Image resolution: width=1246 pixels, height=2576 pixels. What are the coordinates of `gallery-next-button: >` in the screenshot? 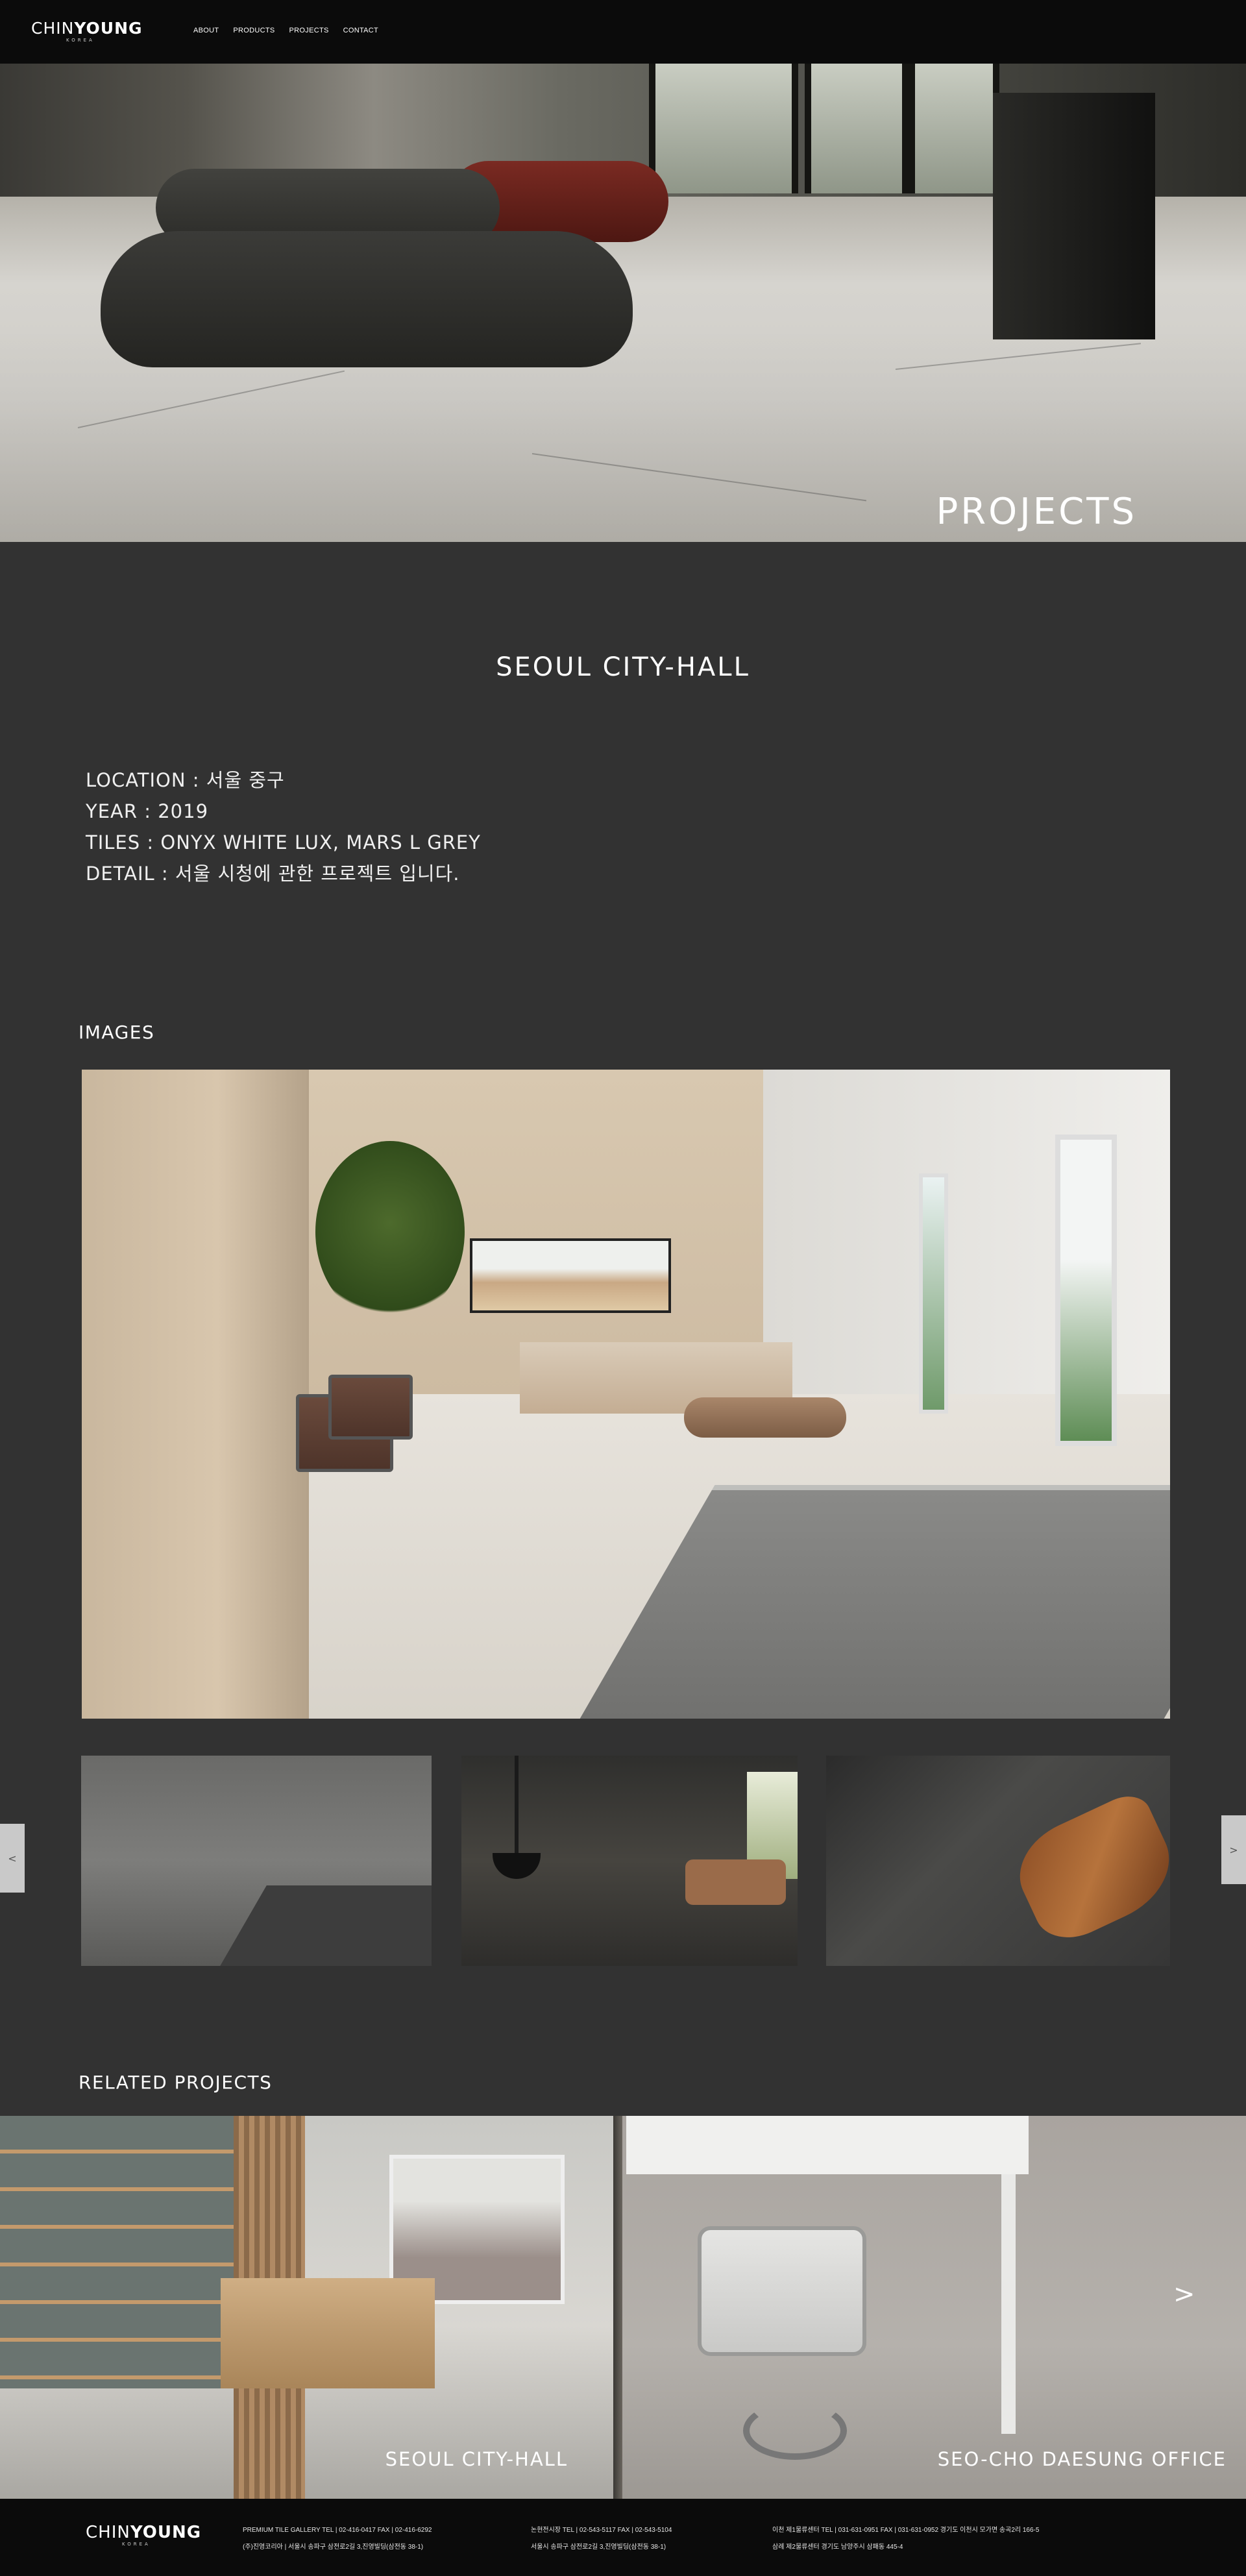 It's located at (1233, 1849).